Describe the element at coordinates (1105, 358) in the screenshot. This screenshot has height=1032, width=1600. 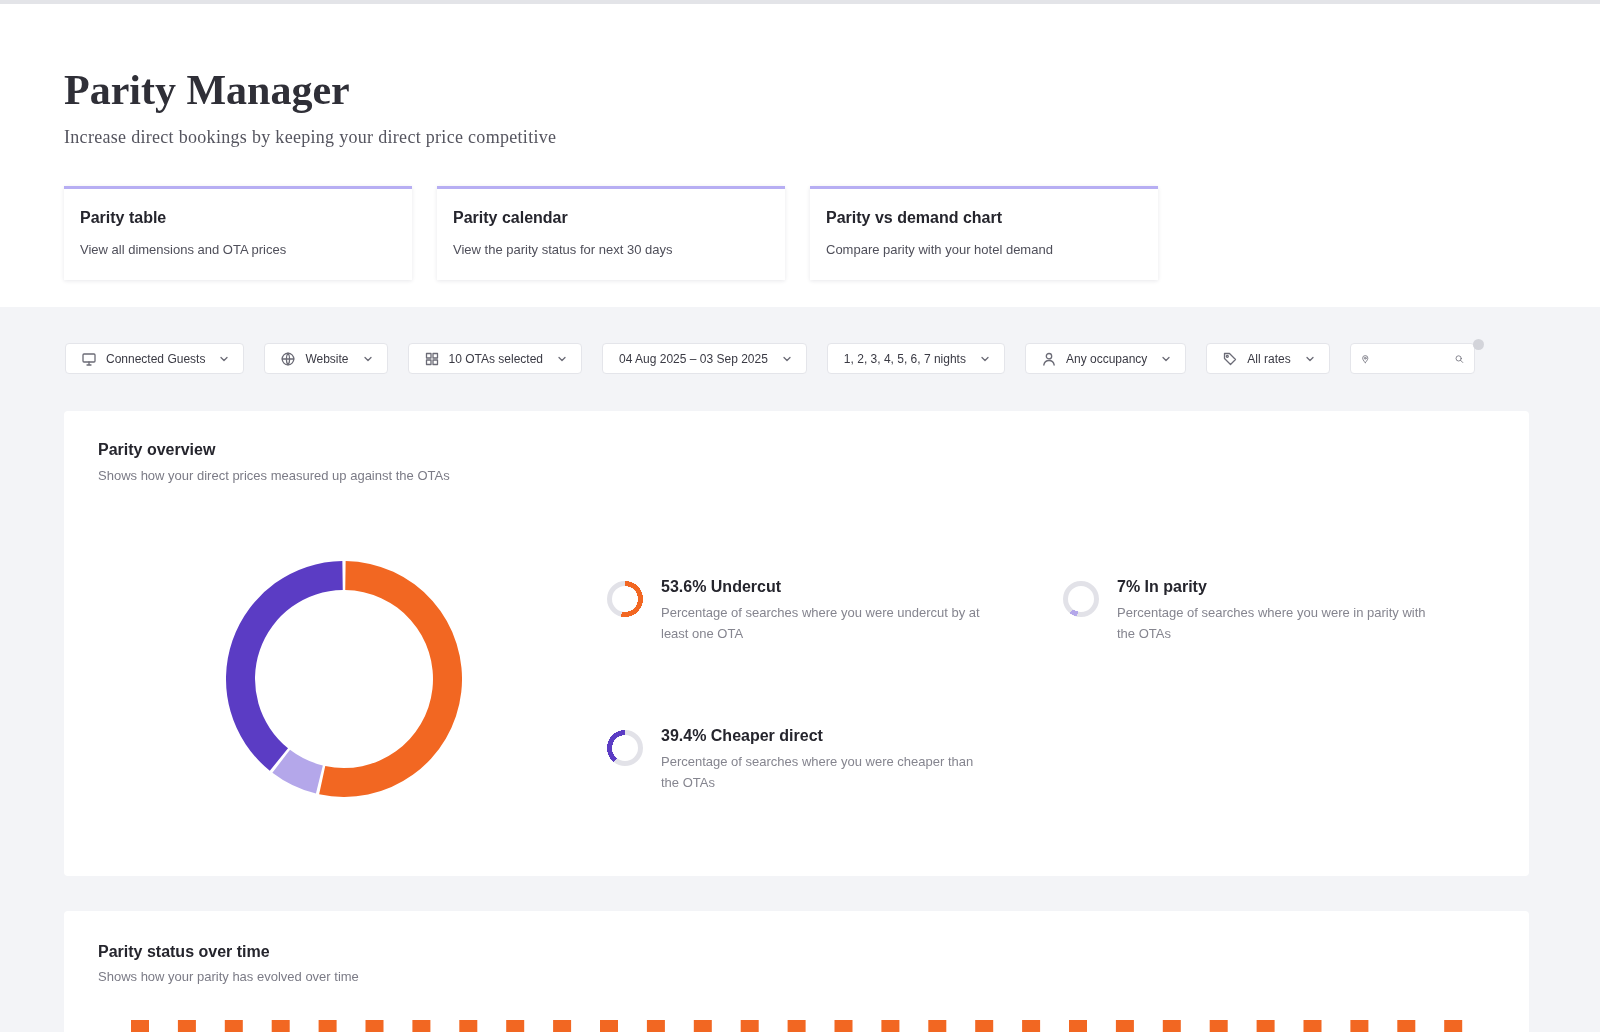
I see `filter-dropdown: Any occupancy` at that location.